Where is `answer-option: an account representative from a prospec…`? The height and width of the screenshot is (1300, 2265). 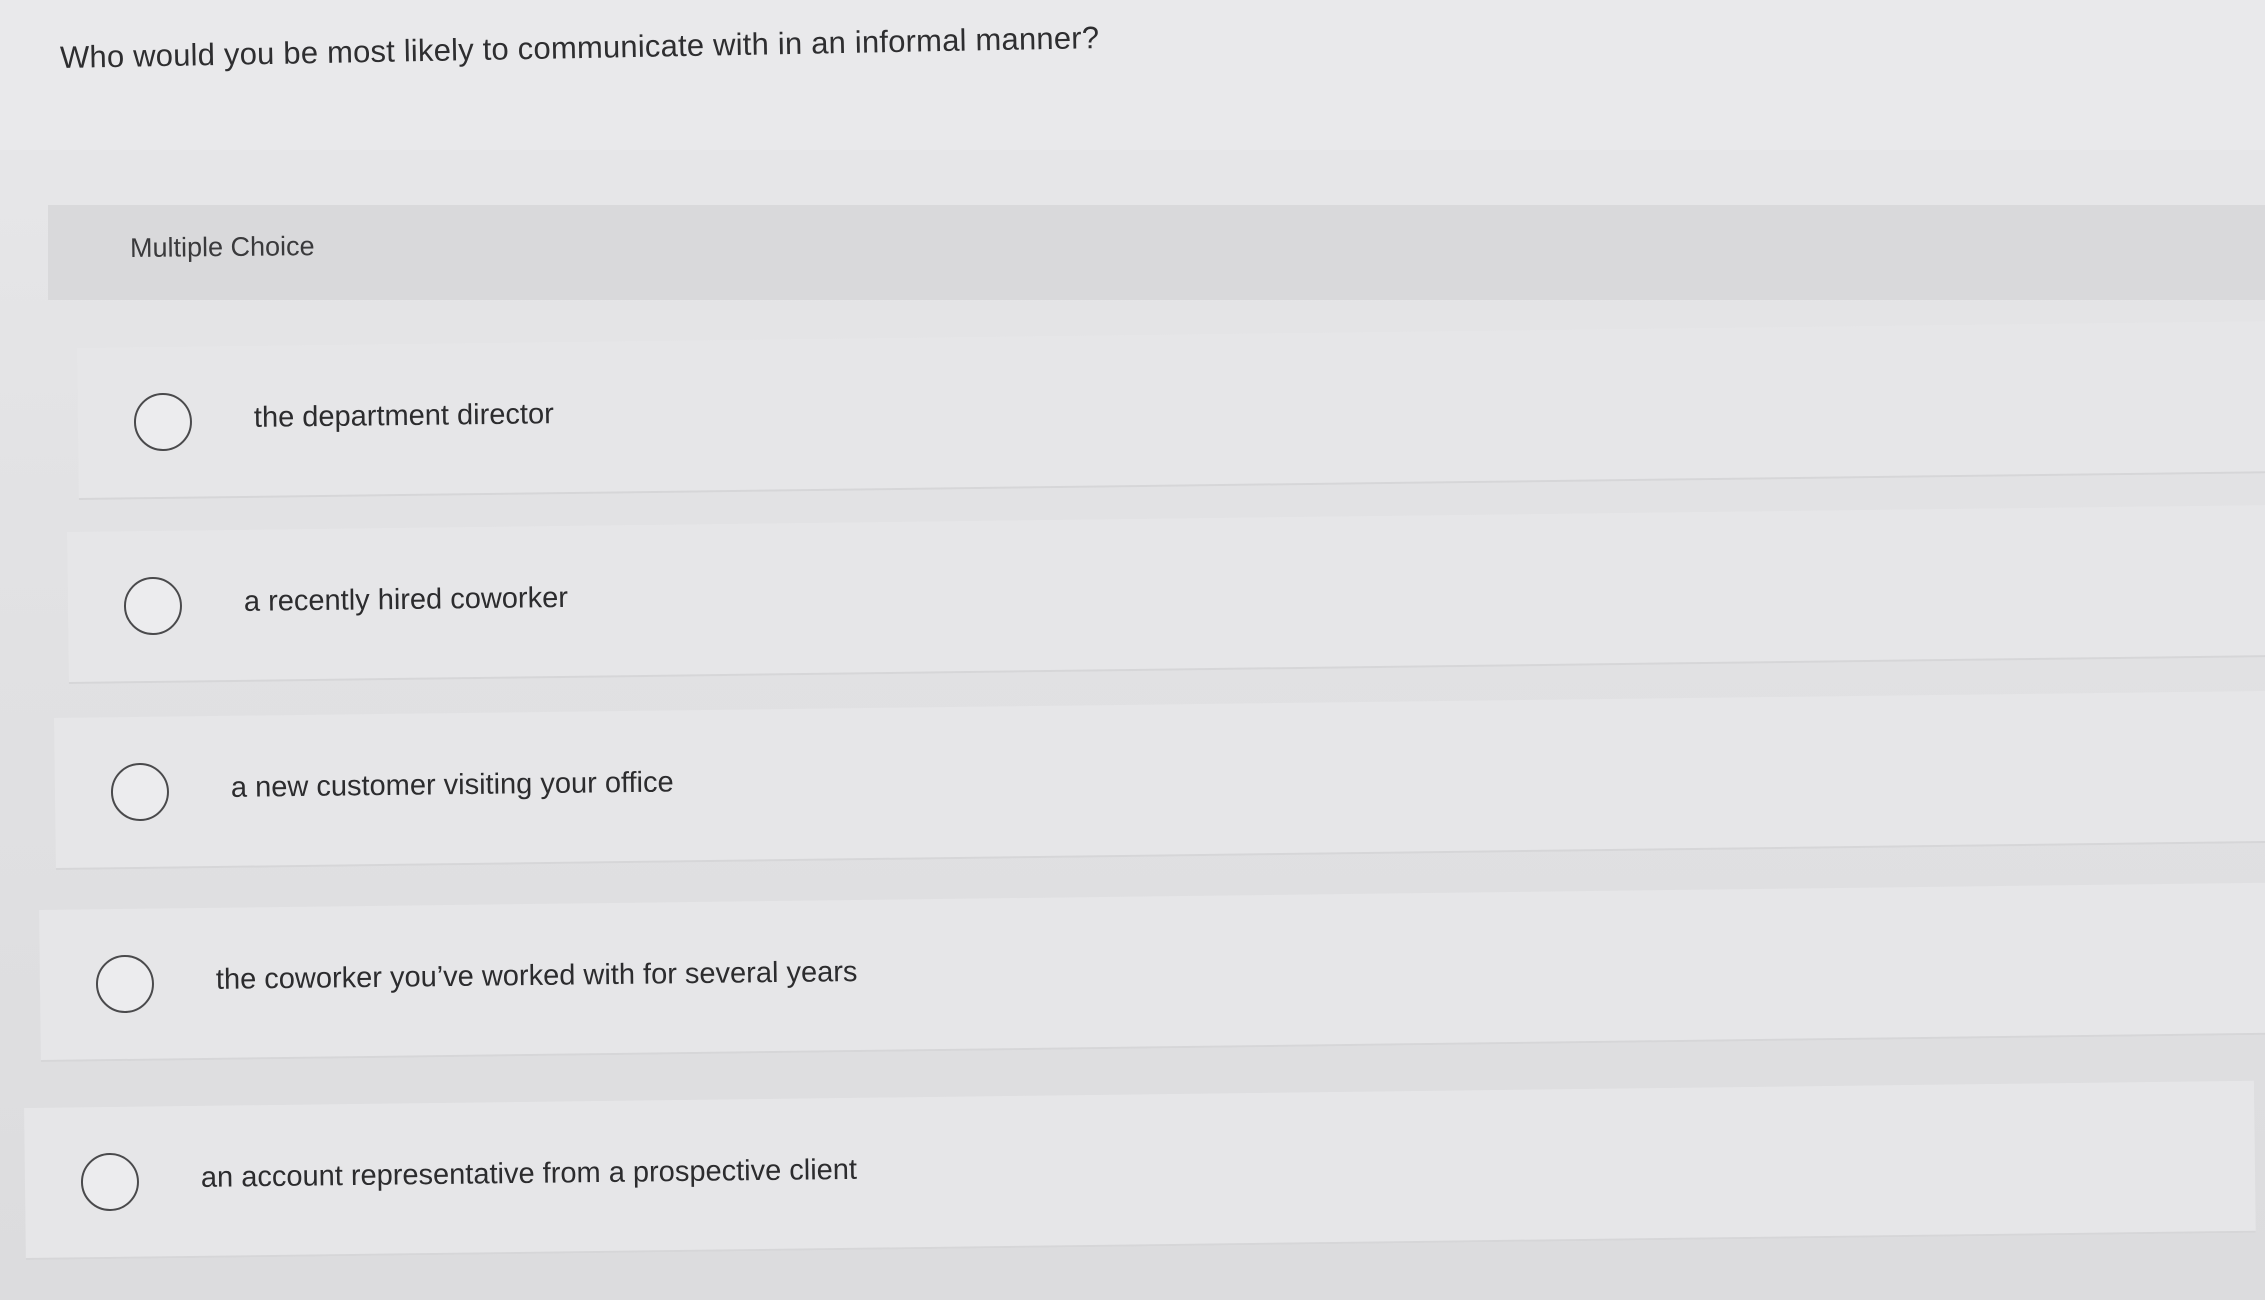 answer-option: an account representative from a prospec… is located at coordinates (1140, 1170).